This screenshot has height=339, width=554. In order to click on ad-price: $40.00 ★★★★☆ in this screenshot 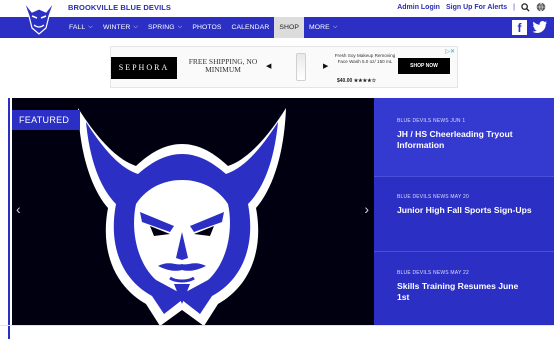, I will do `click(357, 81)`.